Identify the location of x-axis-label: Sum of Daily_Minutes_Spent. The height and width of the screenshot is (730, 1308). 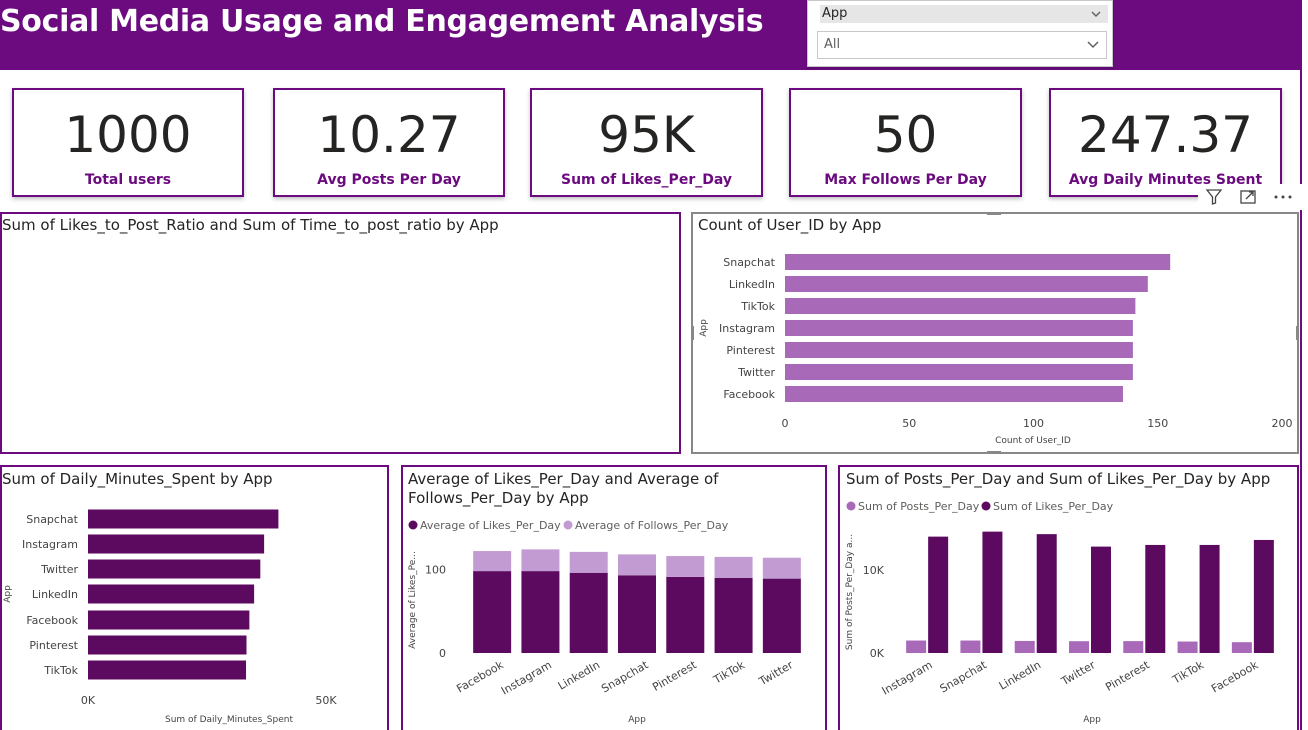
(229, 720).